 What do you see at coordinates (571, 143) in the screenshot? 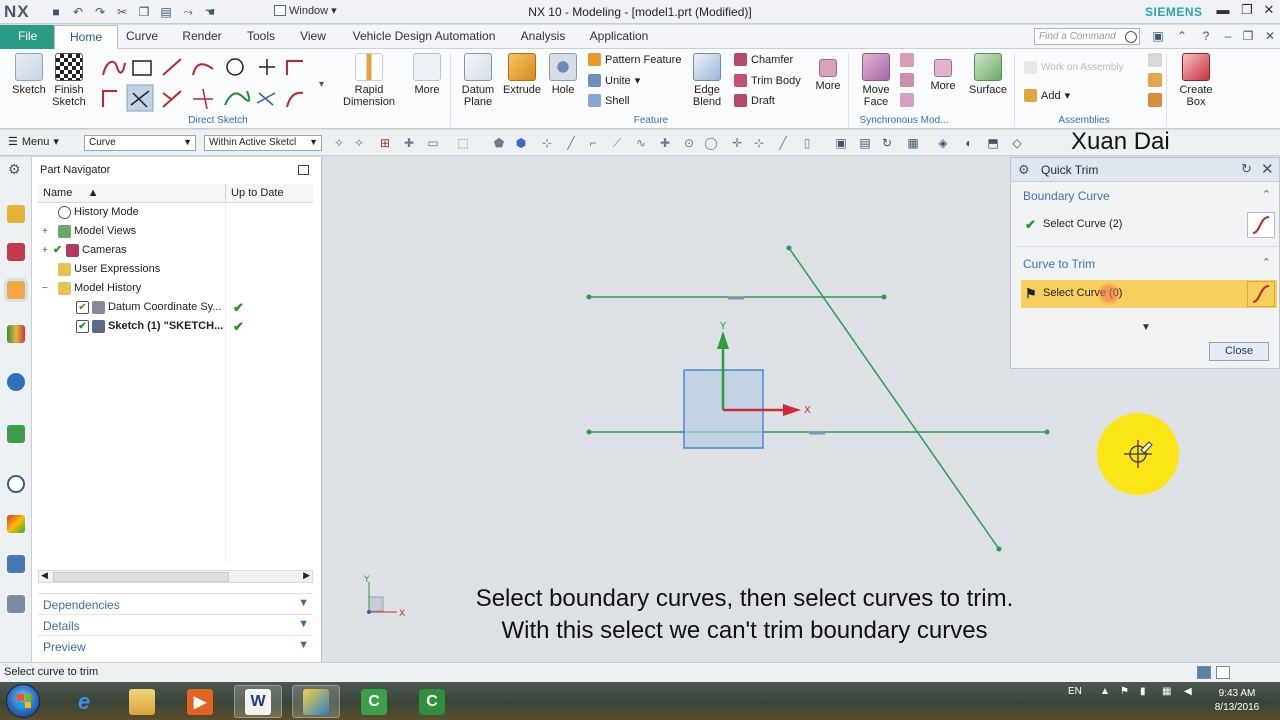
I see `snap-point-icon: ╱` at bounding box center [571, 143].